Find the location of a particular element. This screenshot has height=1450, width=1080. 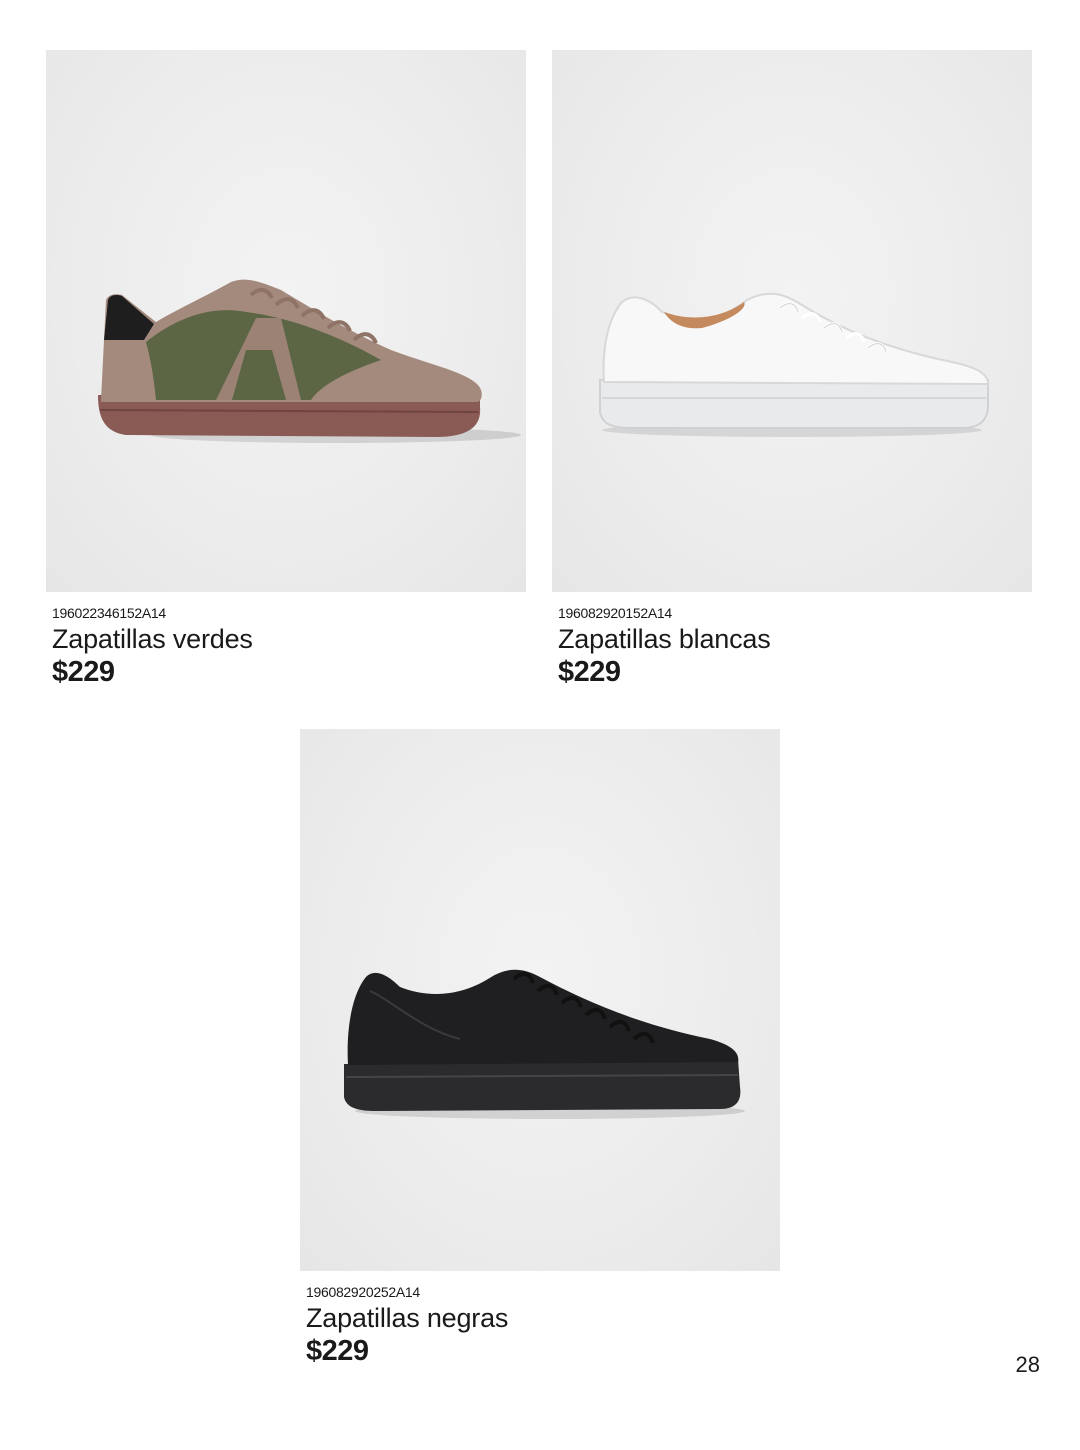

product-info: 196022346152A14 Zapatillas verdes $229 is located at coordinates (286, 647).